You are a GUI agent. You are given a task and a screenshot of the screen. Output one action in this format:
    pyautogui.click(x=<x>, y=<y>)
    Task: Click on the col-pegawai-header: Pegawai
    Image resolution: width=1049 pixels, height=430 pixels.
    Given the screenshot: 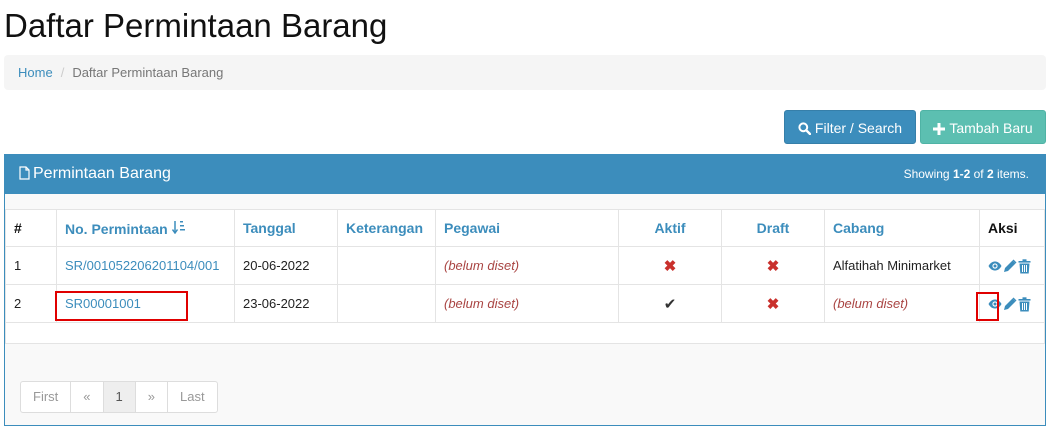 What is the action you would take?
    pyautogui.click(x=527, y=228)
    